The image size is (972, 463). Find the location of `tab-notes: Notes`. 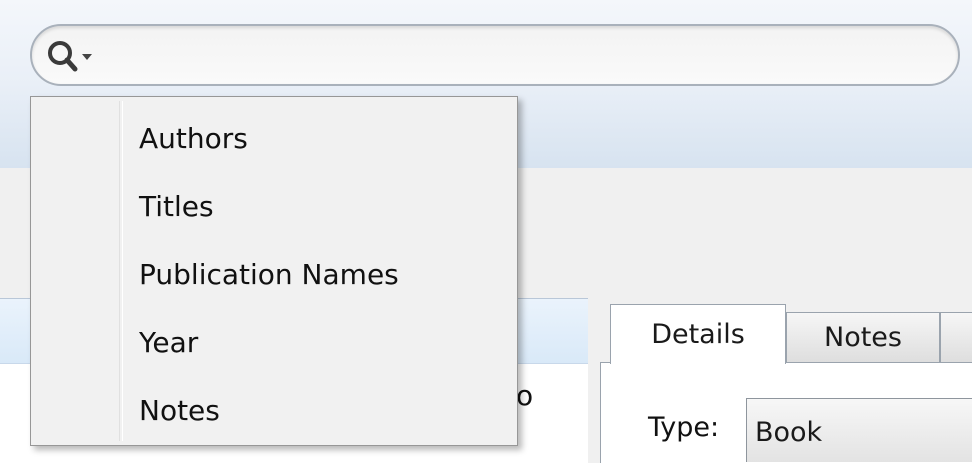

tab-notes: Notes is located at coordinates (863, 337).